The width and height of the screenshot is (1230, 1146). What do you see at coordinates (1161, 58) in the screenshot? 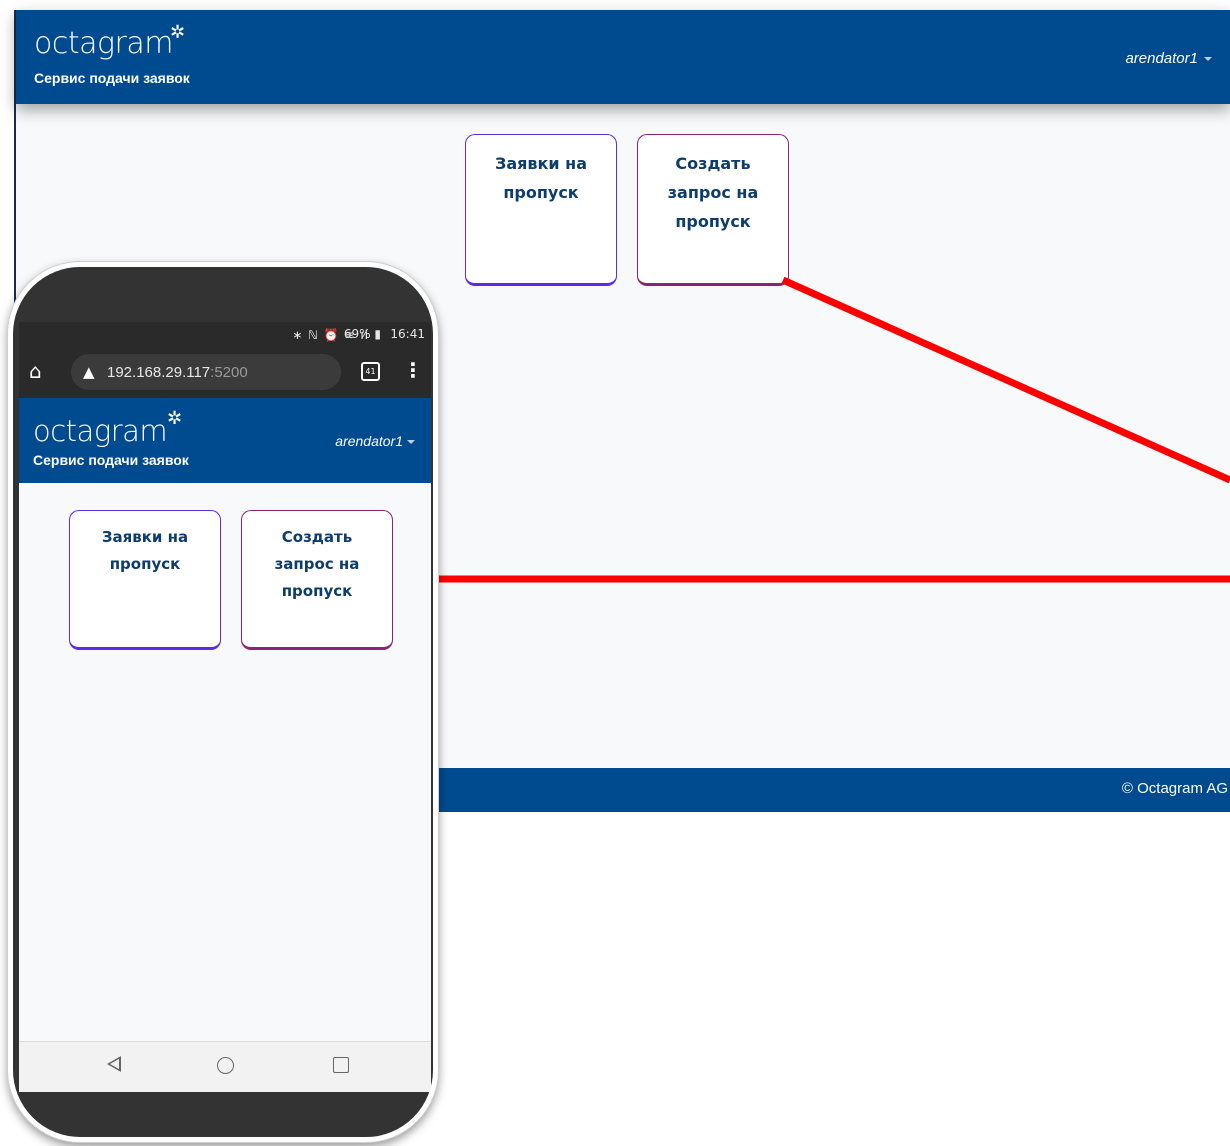
I see `user-menu: arendator1` at bounding box center [1161, 58].